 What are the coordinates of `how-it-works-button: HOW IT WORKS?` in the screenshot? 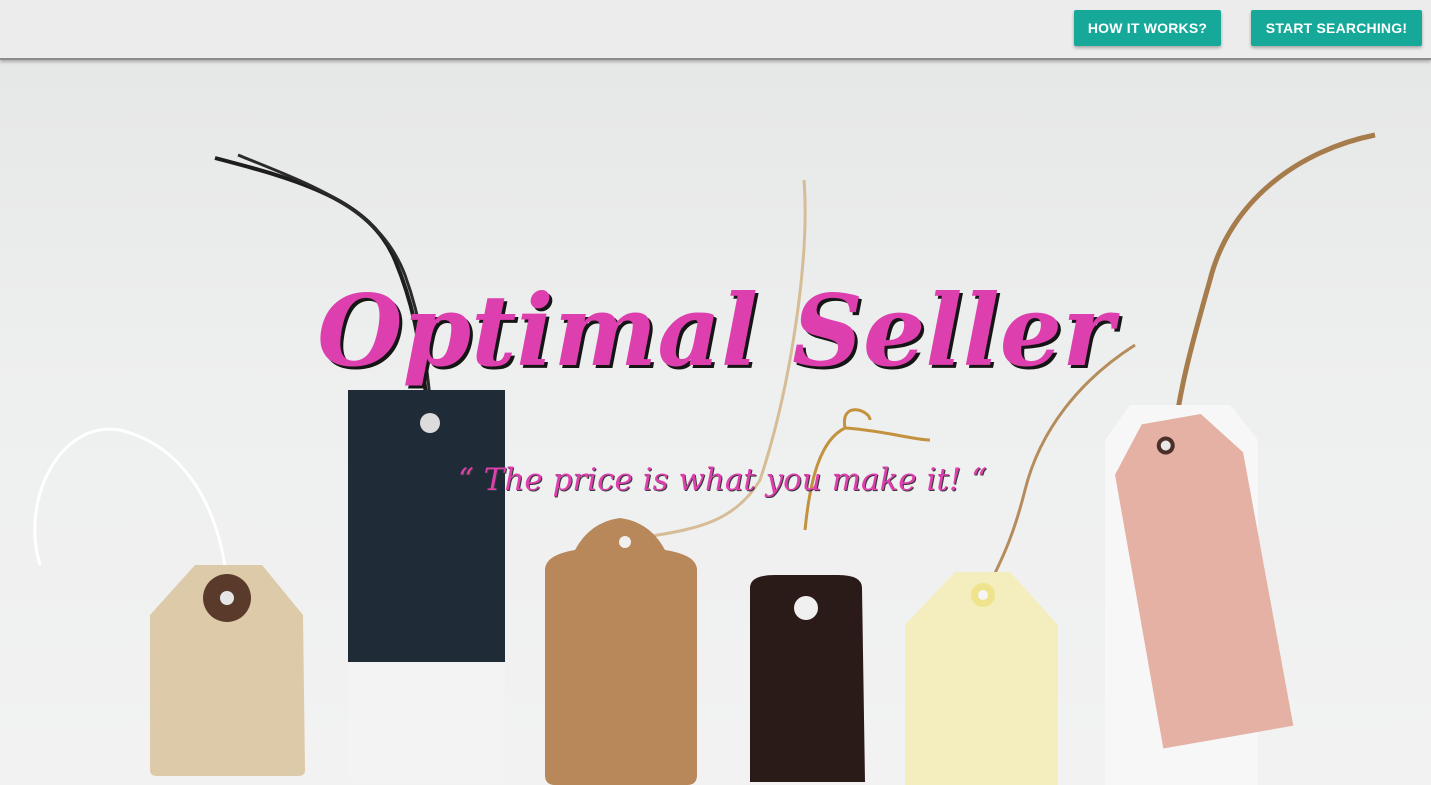 It's located at (1147, 28).